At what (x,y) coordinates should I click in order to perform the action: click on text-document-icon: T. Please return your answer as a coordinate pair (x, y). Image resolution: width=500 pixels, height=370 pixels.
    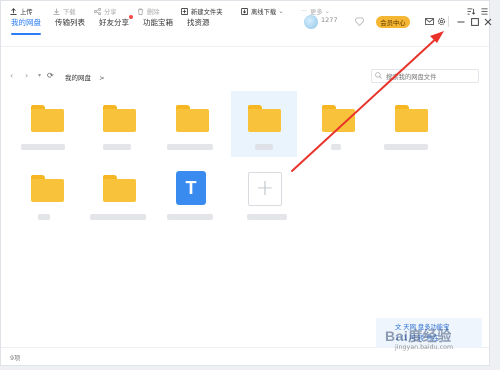
    Looking at the image, I should click on (191, 188).